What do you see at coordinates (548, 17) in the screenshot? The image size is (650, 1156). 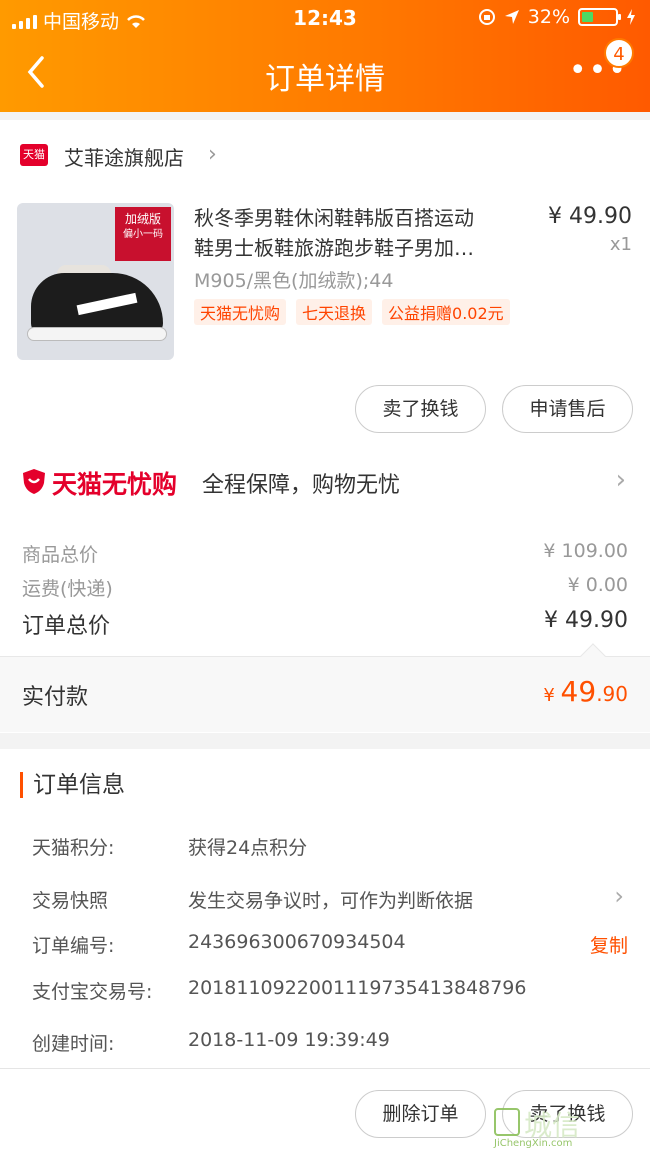 I see `battery-percent: 32%` at bounding box center [548, 17].